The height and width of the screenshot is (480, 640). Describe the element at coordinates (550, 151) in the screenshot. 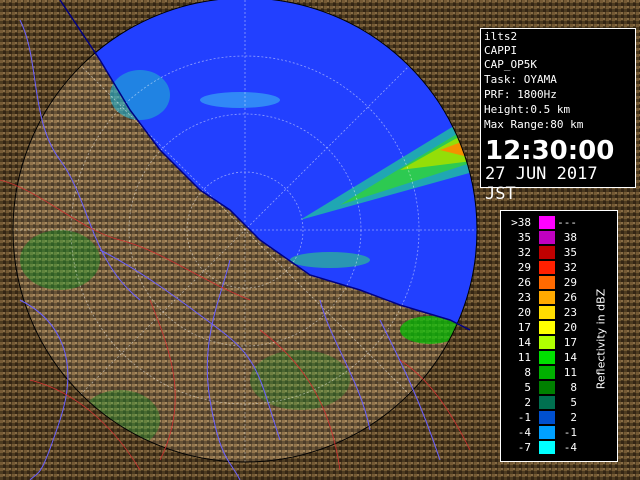

I see `time-display: 12:30:00` at that location.